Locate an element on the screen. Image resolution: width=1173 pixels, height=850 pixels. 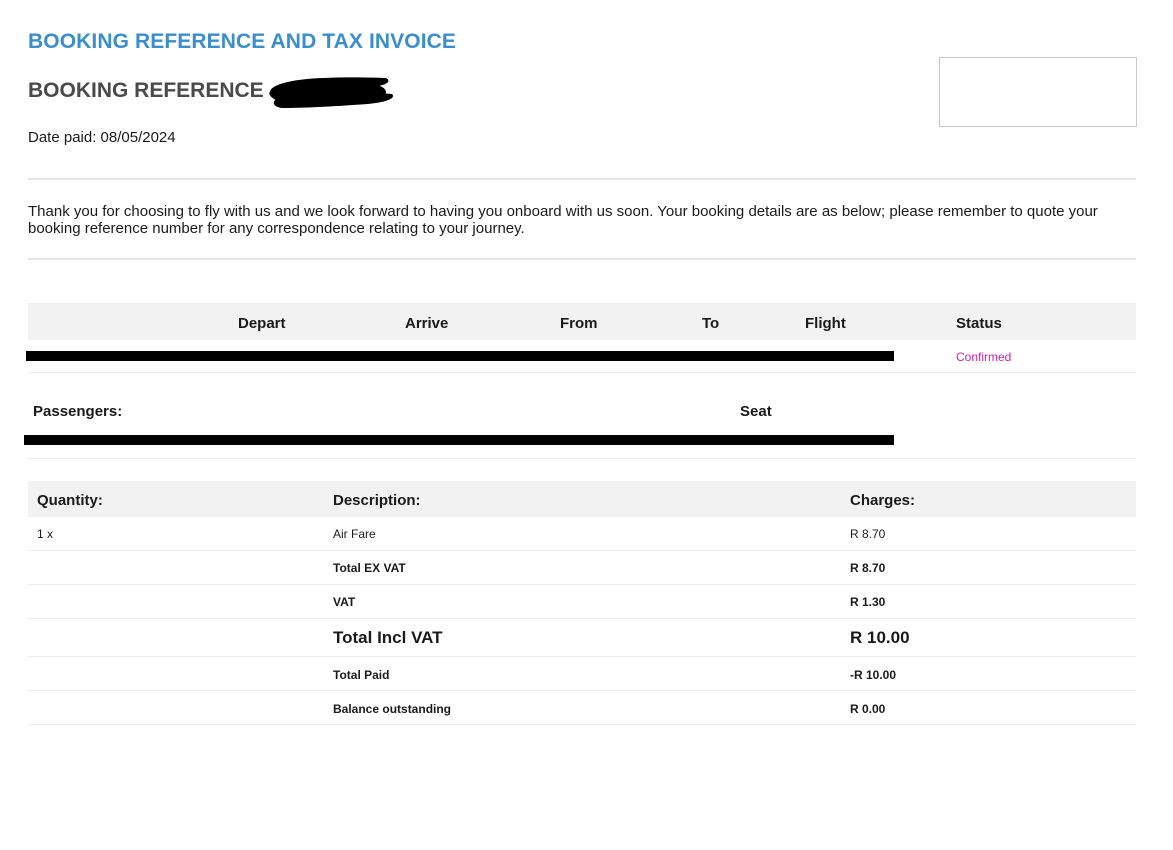
charge-amount: R 1.30 is located at coordinates (868, 602).